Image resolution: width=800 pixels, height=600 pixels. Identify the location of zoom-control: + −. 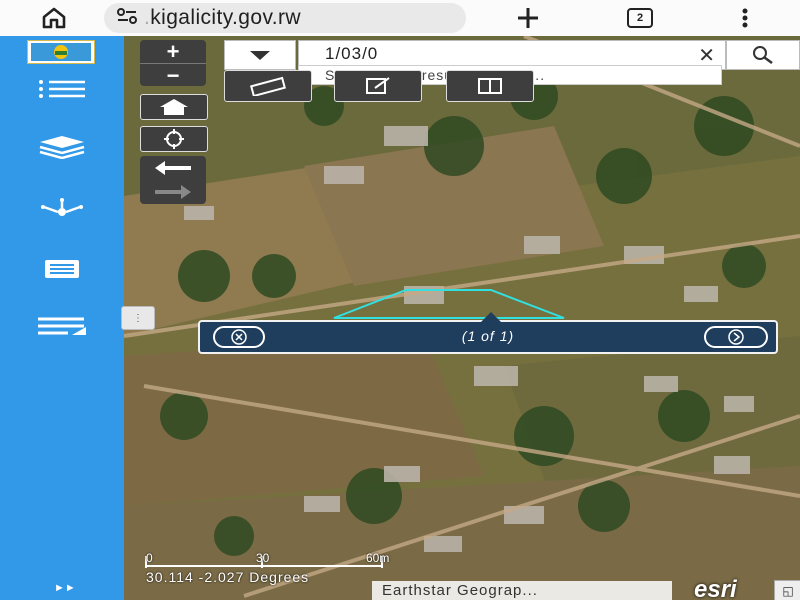
(173, 63).